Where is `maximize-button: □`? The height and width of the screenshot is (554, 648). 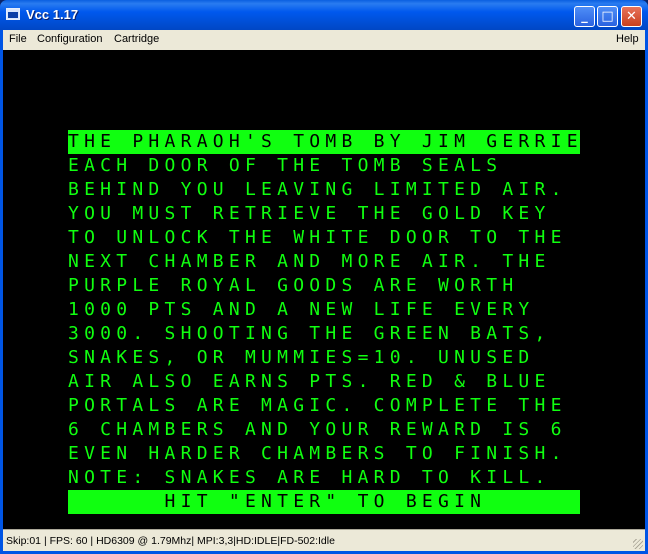 maximize-button: □ is located at coordinates (607, 16).